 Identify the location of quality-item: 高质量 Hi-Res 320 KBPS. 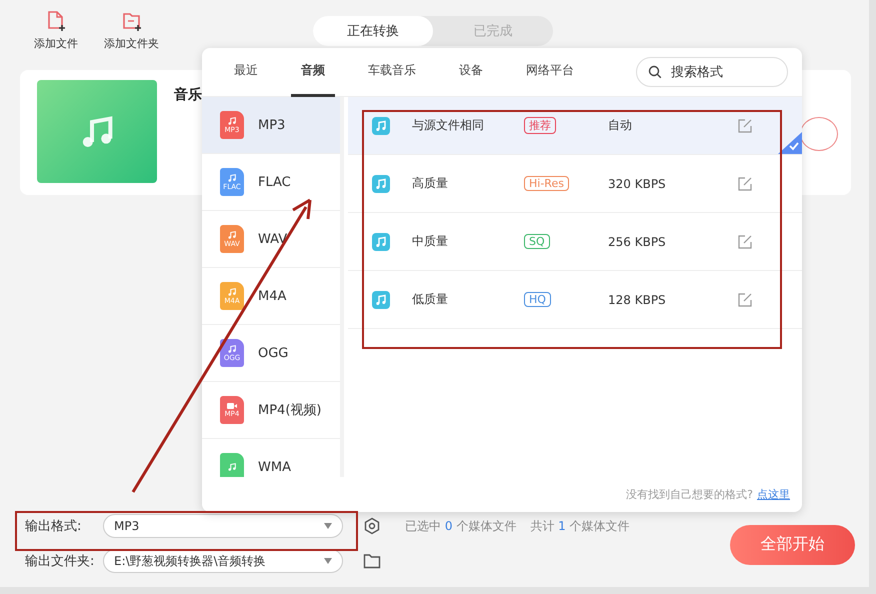
(575, 184).